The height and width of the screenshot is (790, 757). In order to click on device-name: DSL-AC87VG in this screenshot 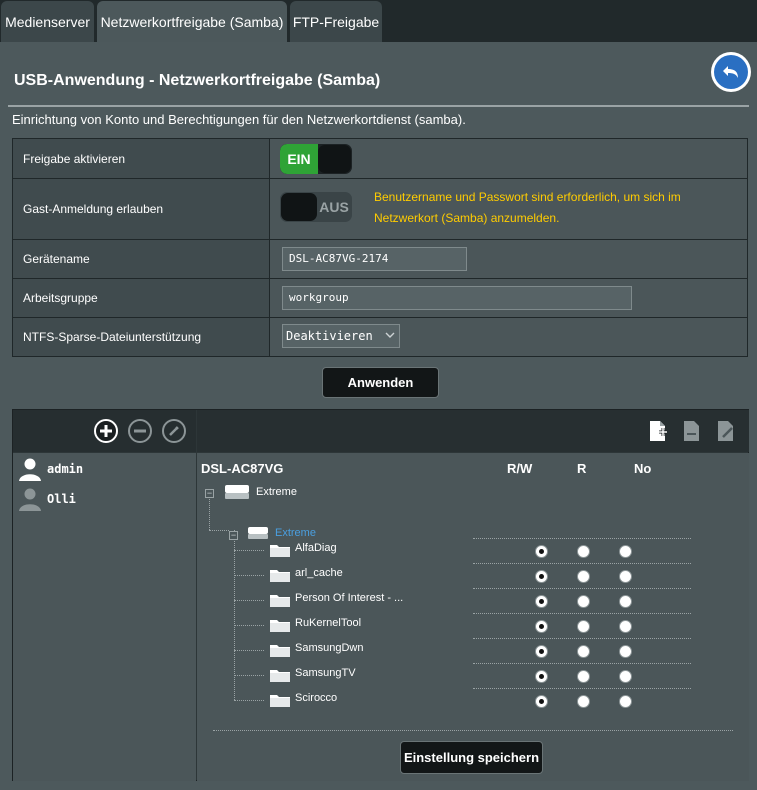, I will do `click(242, 468)`.